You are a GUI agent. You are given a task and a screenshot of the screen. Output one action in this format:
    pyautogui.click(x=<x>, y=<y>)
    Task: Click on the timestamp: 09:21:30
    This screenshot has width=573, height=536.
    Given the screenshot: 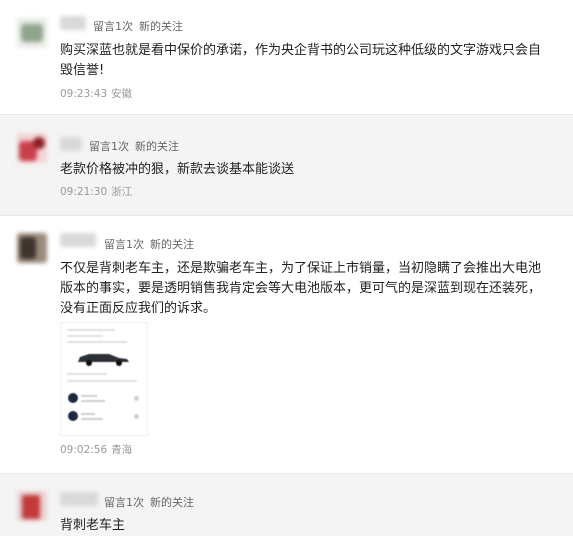 What is the action you would take?
    pyautogui.click(x=84, y=192)
    